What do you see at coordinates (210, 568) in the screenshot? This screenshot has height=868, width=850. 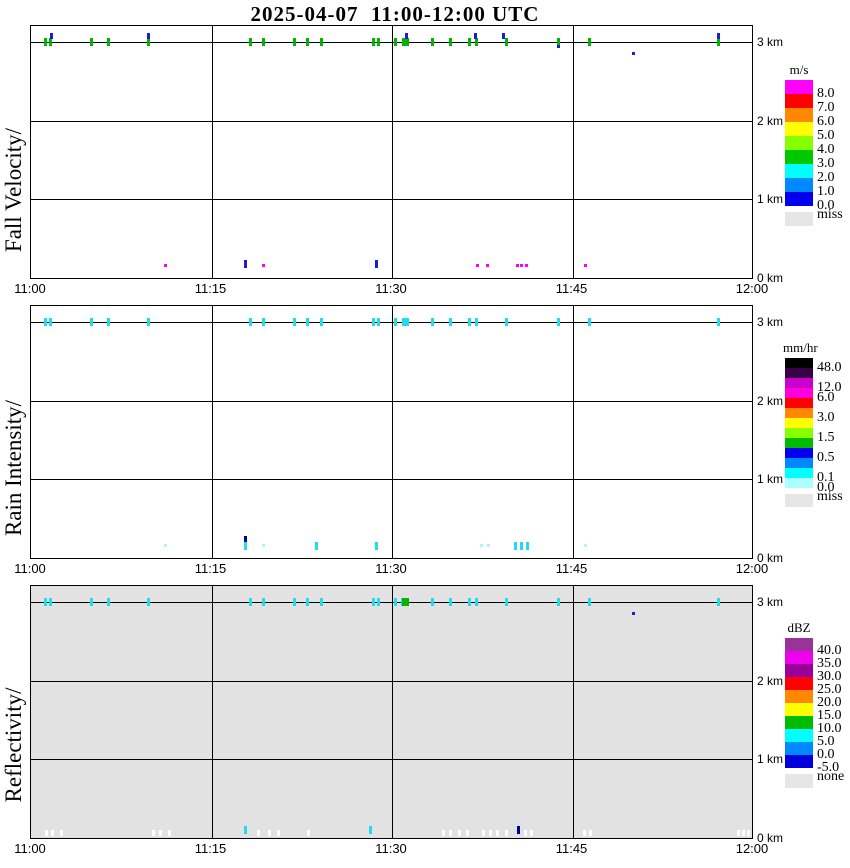 I see `x-tick-label: 11:15` at bounding box center [210, 568].